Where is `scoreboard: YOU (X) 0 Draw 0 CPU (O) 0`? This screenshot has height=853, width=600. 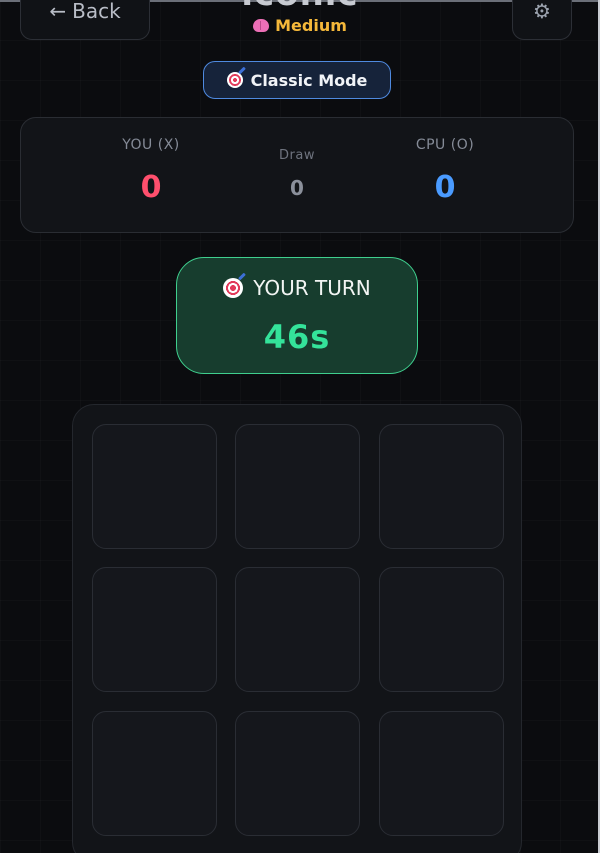 scoreboard: YOU (X) 0 Draw 0 CPU (O) 0 is located at coordinates (297, 175).